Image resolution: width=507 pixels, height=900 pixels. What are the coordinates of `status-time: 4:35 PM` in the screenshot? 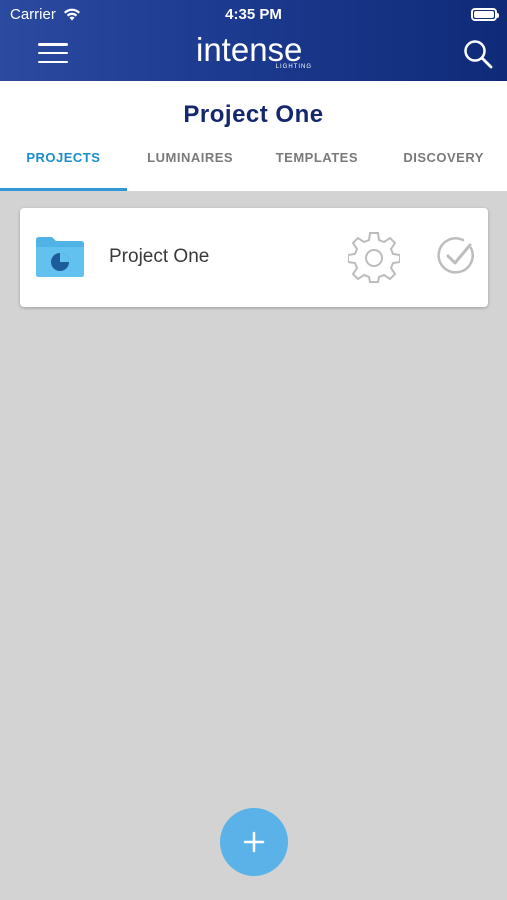 It's located at (253, 14).